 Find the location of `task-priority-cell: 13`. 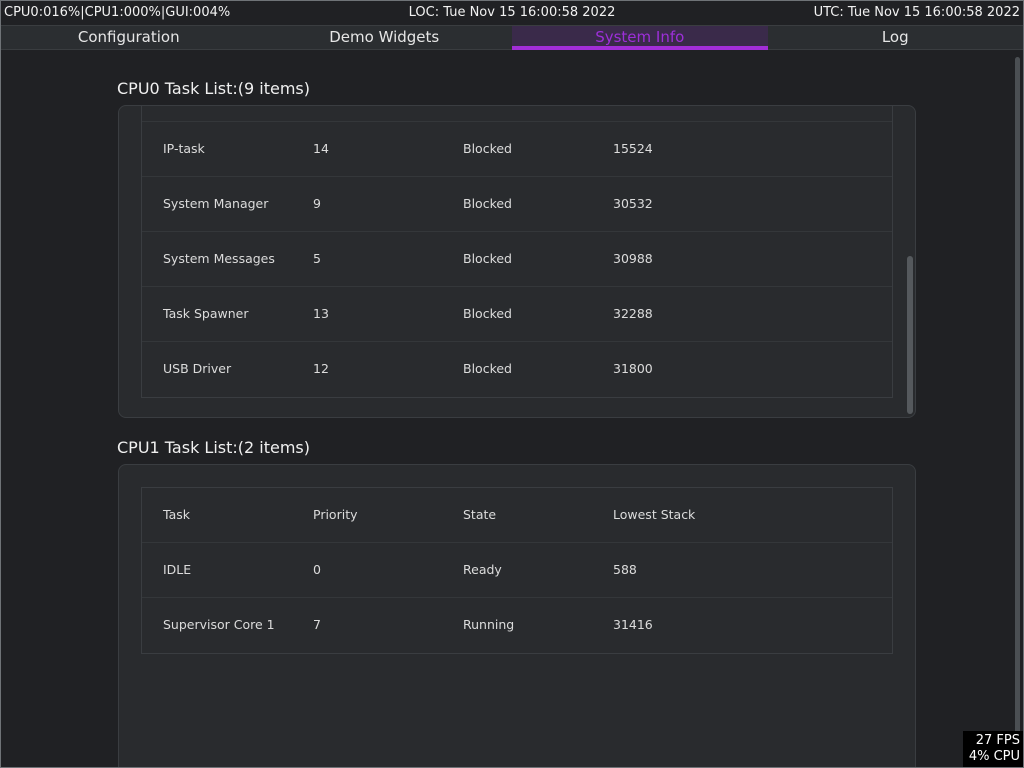

task-priority-cell: 13 is located at coordinates (321, 313).